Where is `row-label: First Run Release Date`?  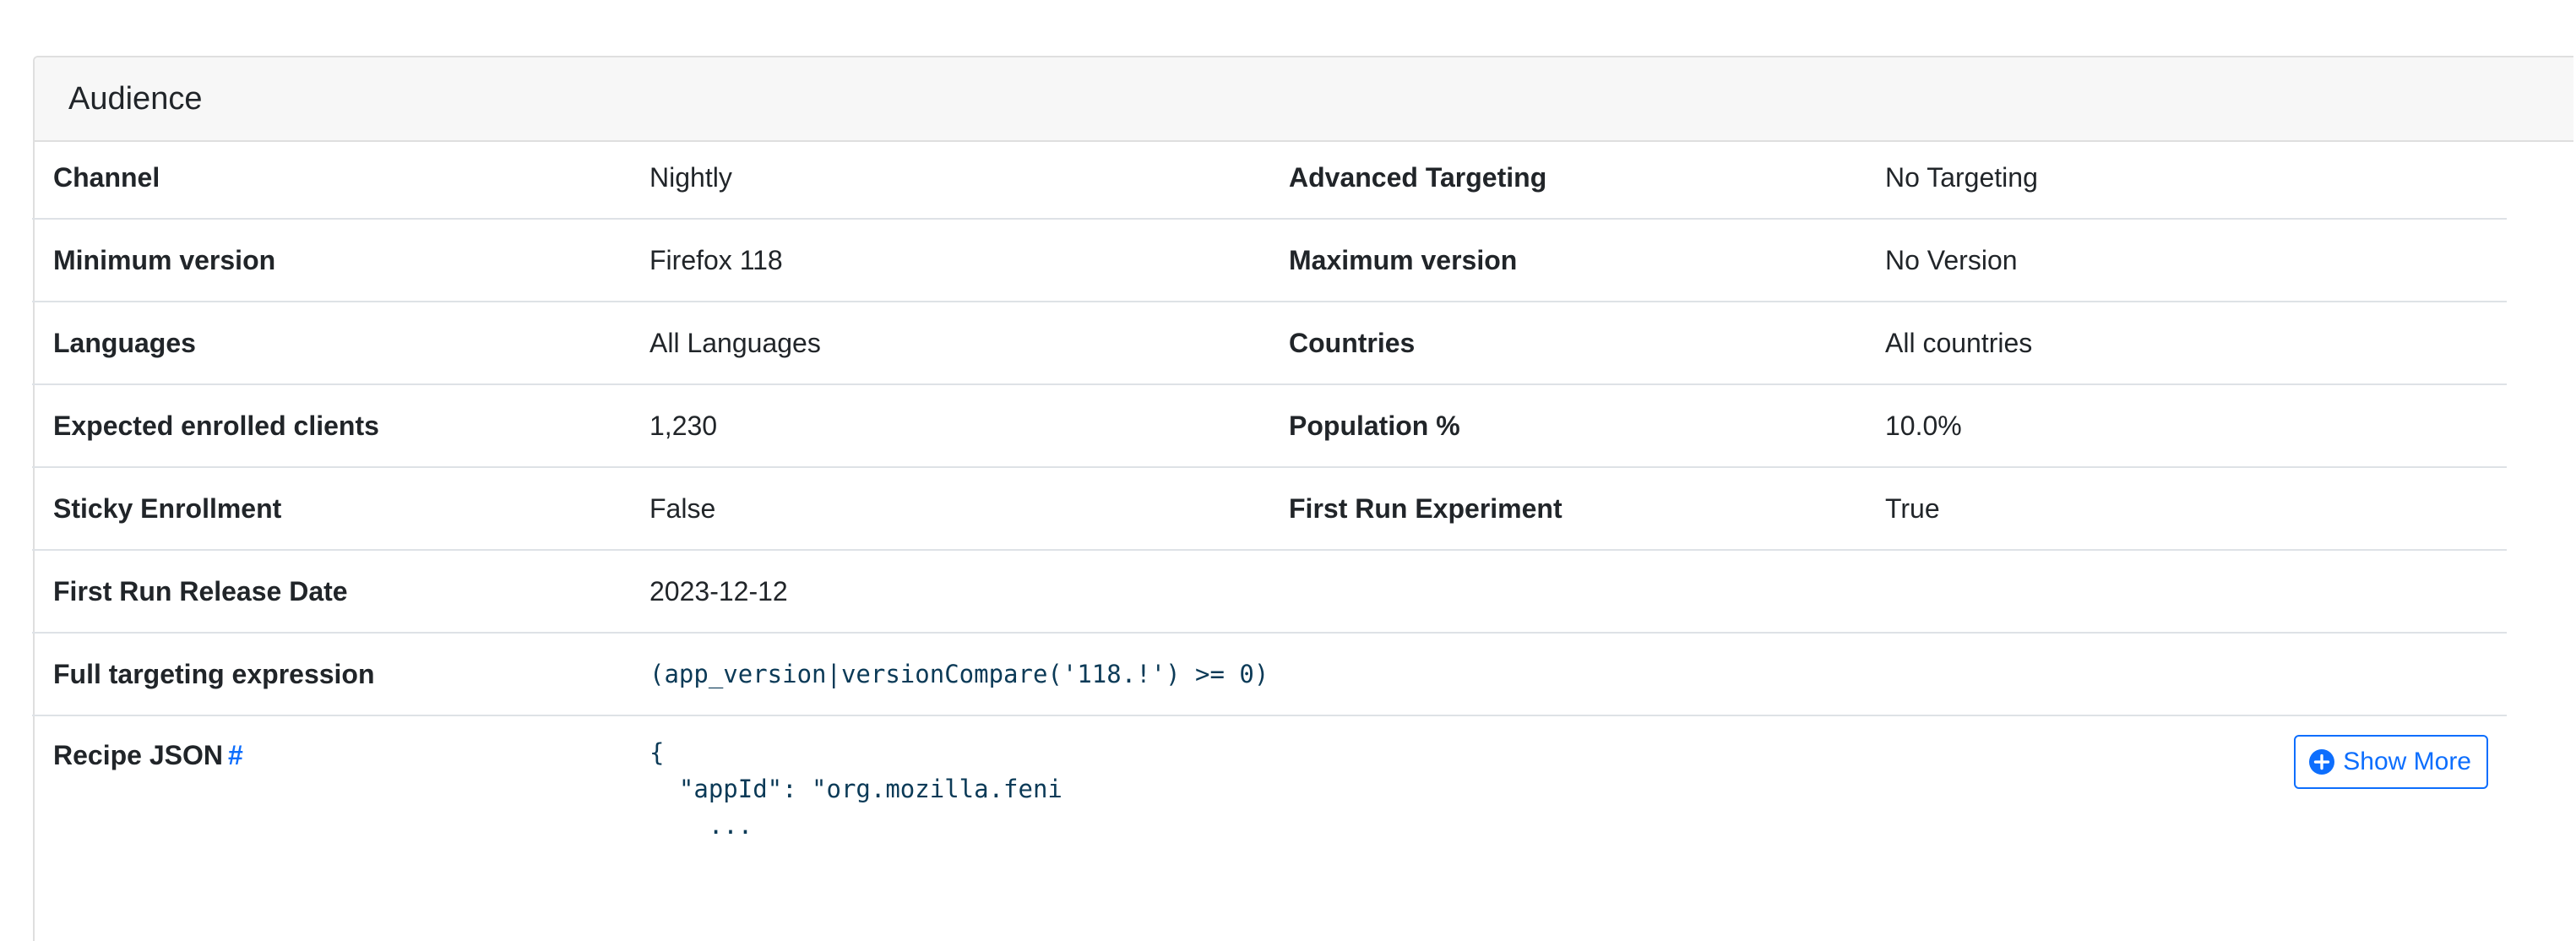 row-label: First Run Release Date is located at coordinates (200, 590).